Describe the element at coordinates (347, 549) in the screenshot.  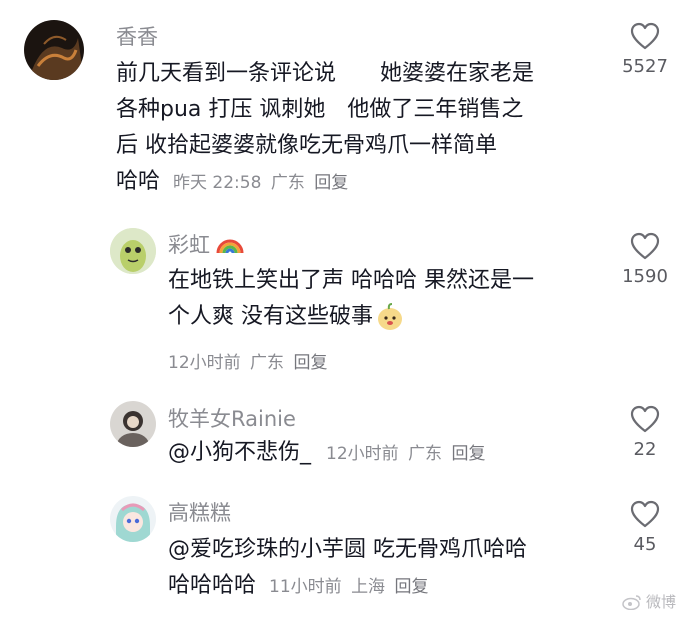
I see `comment-text-line: @爱吃珍珠的小芋圆 吃无骨鸡爪哈哈` at that location.